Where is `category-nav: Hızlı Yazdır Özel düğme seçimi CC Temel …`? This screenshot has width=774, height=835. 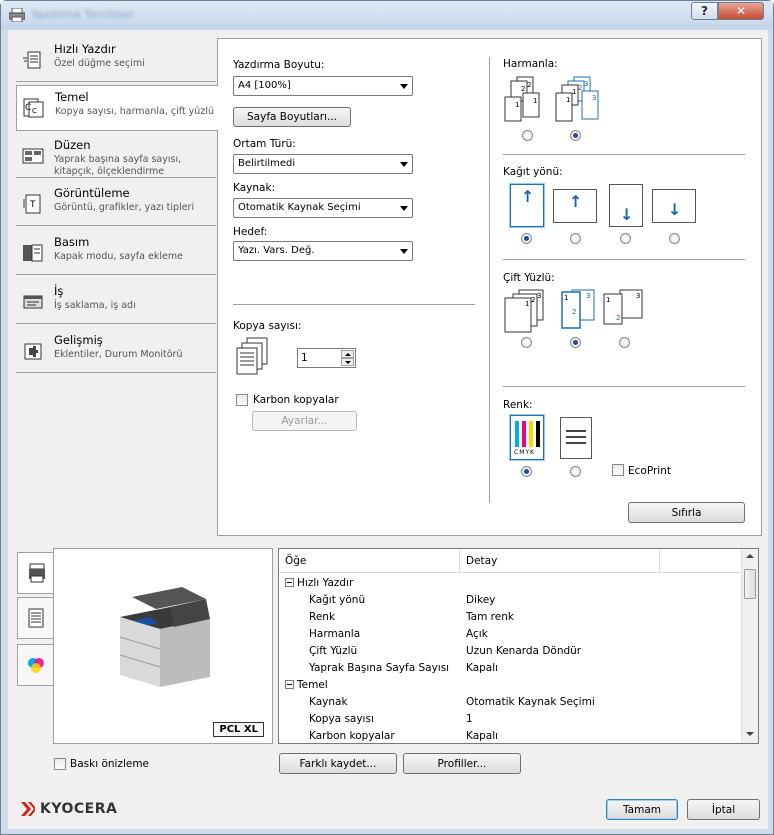
category-nav: Hızlı Yazdır Özel düğme seçimi CC Temel … is located at coordinates (117, 207).